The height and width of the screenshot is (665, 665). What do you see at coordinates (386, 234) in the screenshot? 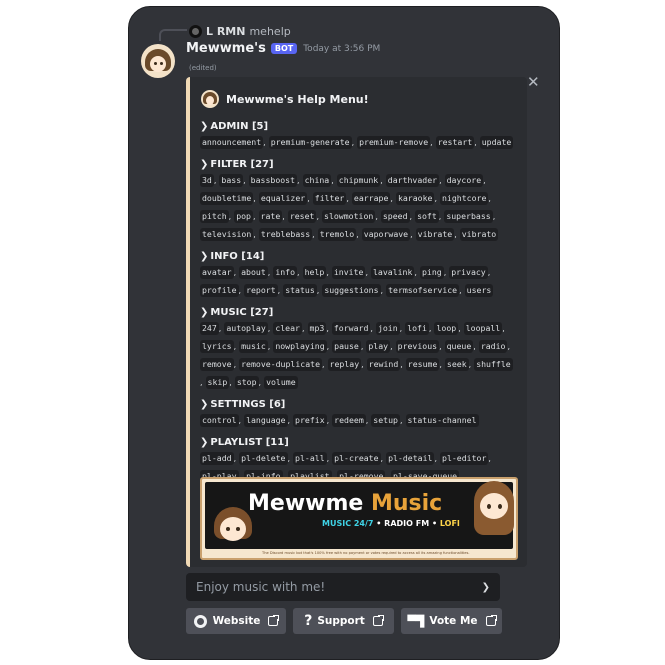
I see `command-code: vaporwave` at bounding box center [386, 234].